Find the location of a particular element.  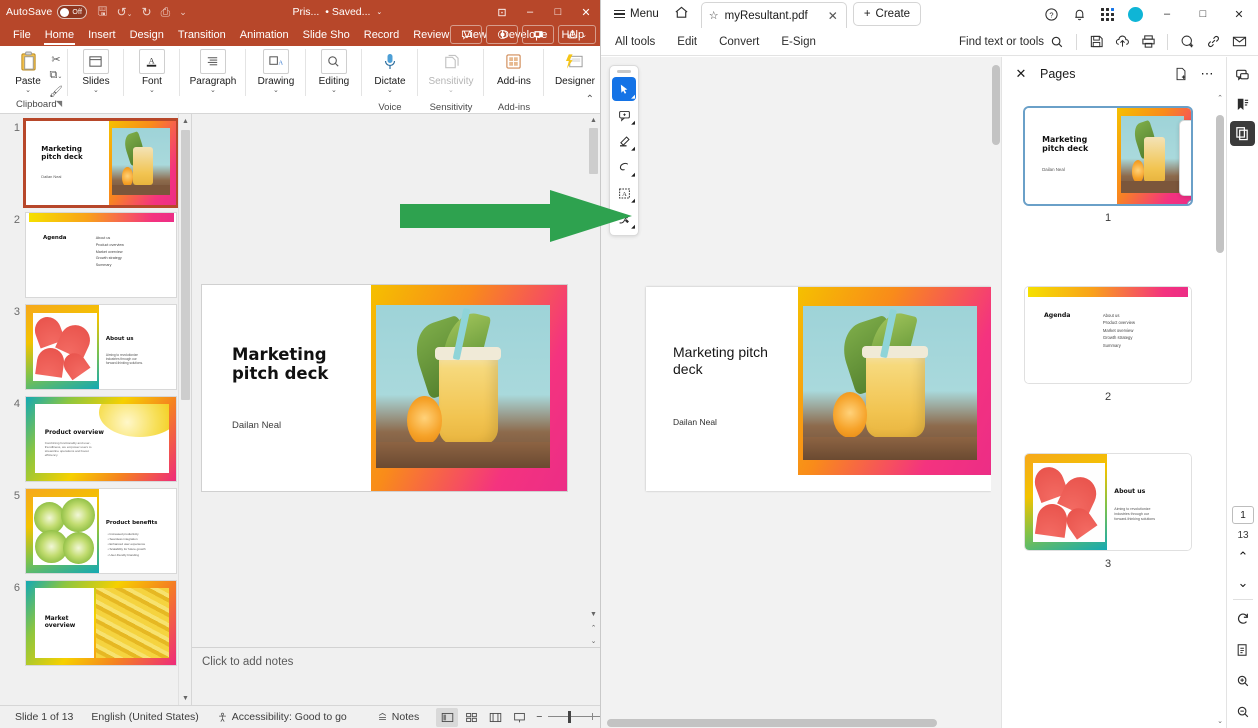

editor-scrollbar: ▲ ▼ ⌃ ⌄ is located at coordinates (593, 380).